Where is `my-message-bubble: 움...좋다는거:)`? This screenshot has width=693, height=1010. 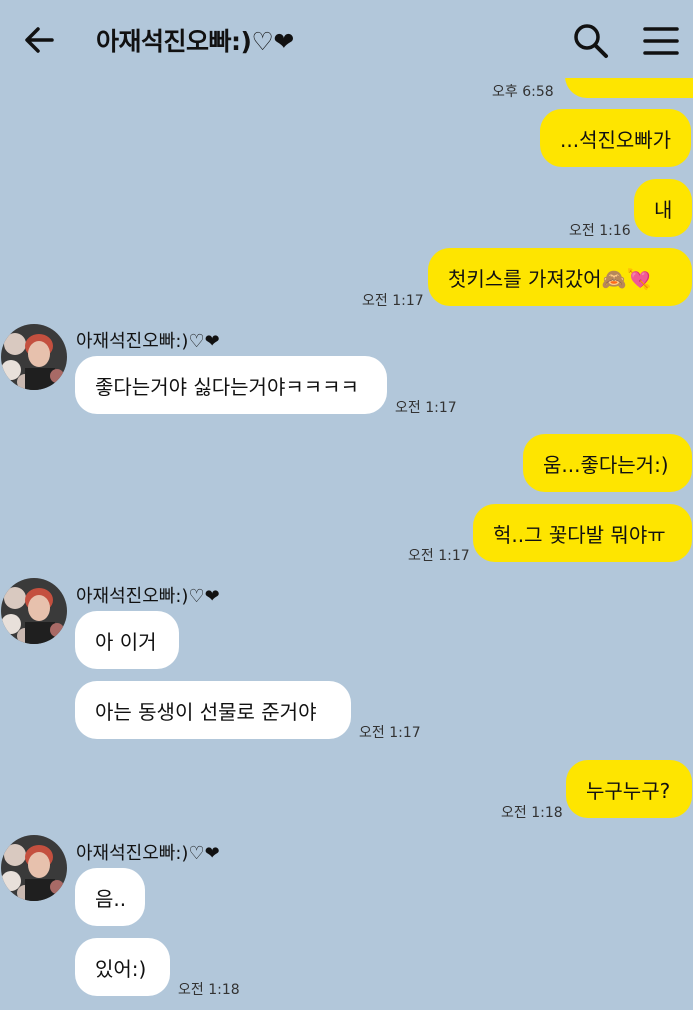 my-message-bubble: 움...좋다는거:) is located at coordinates (607, 463).